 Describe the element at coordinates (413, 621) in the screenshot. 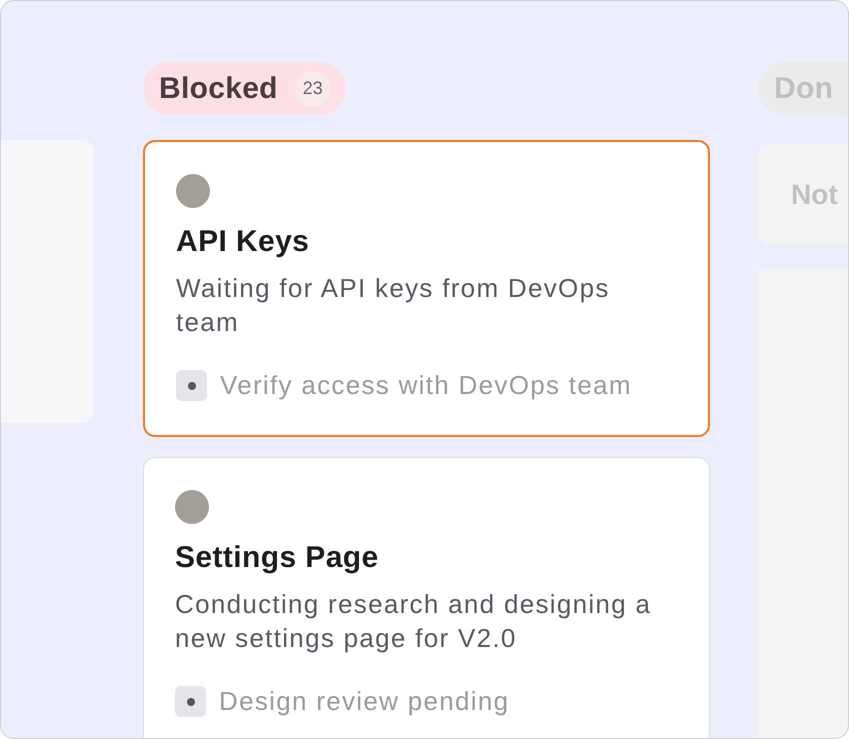

I see `card-description: Conducting research and designing a new settings page for V2.0` at that location.